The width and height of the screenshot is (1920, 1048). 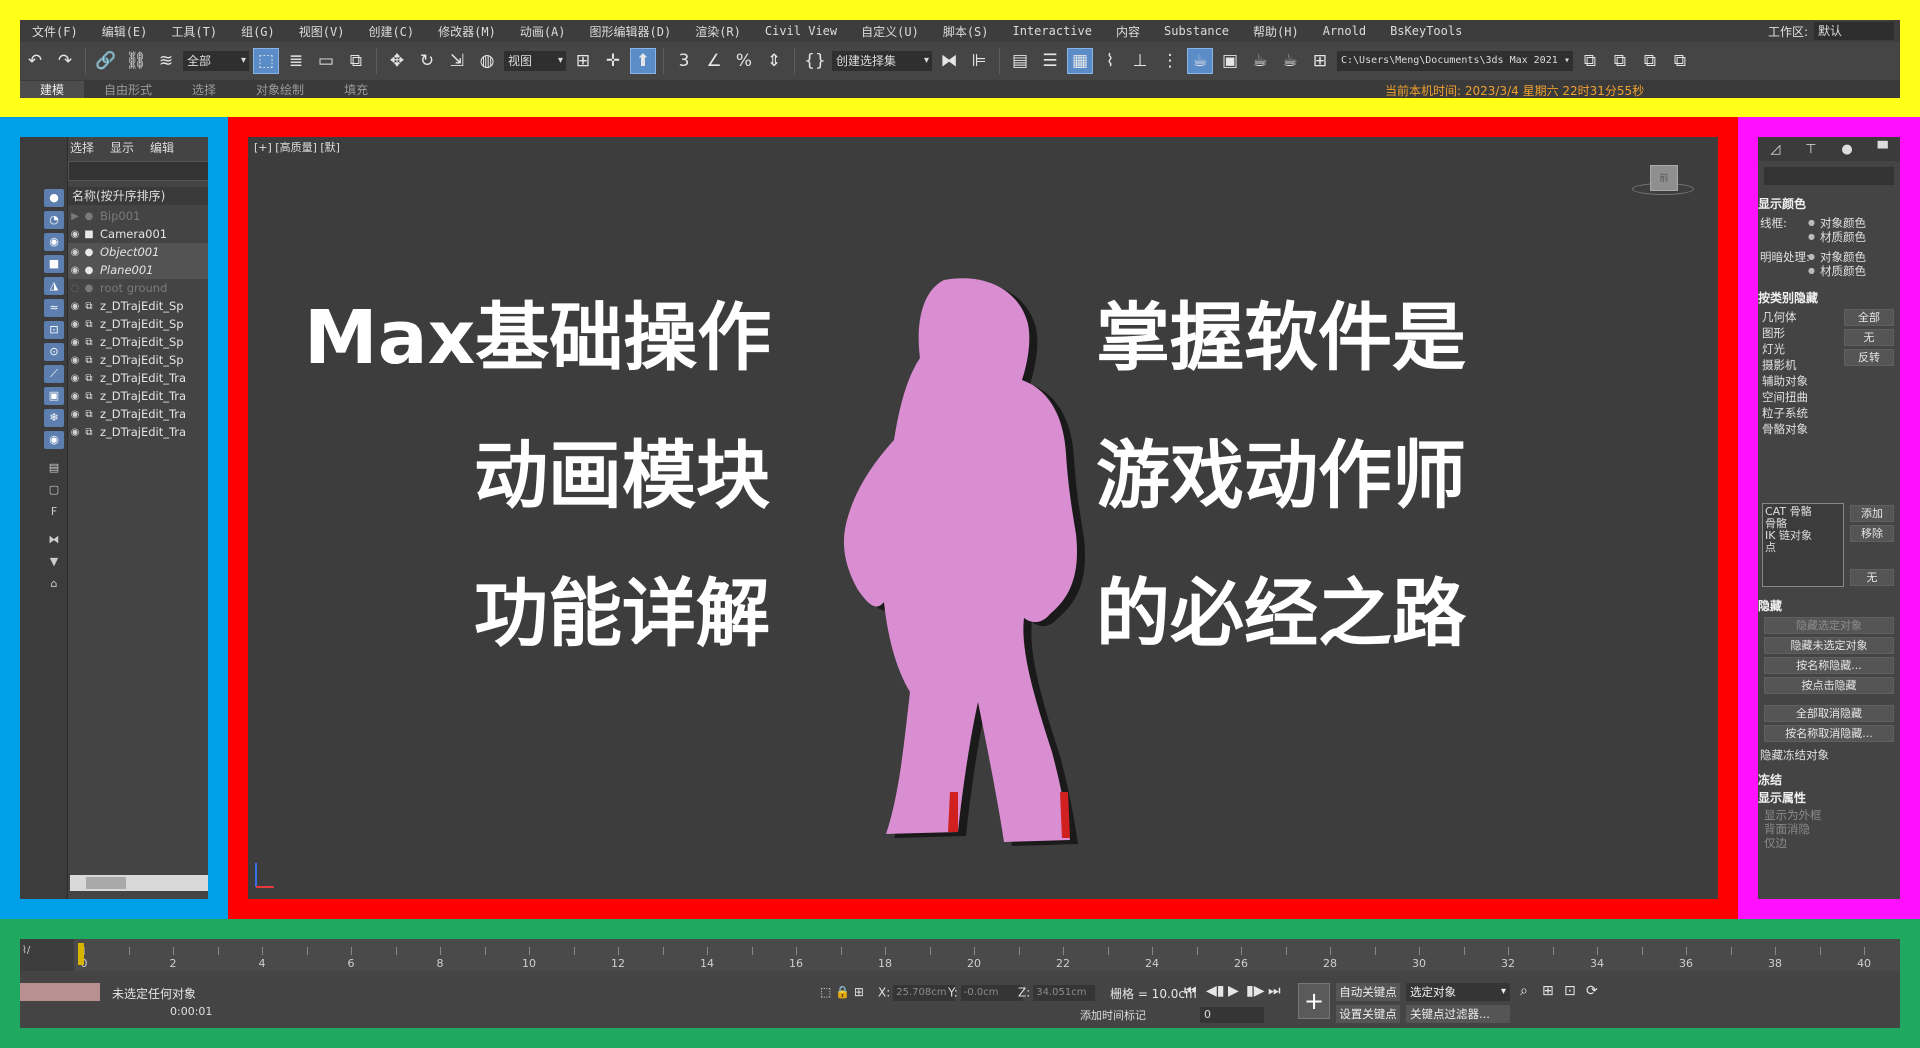 I want to click on explorer-object-row: ◌ ● root ground, so click(x=138, y=288).